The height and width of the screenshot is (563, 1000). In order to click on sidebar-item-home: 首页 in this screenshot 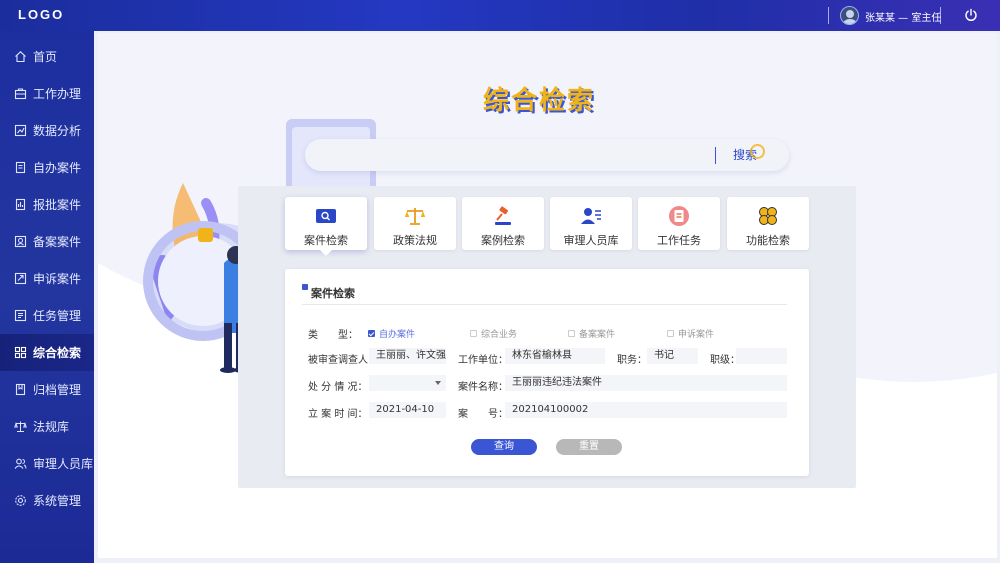, I will do `click(47, 56)`.